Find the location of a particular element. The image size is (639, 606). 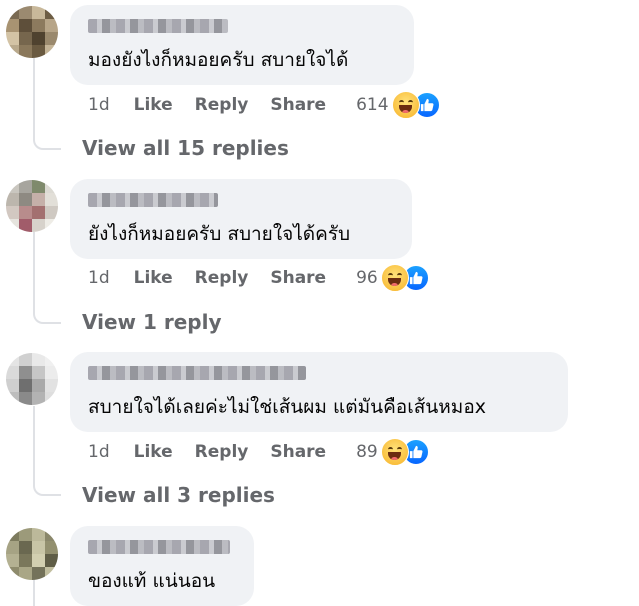

comment-text: มองยังไงก็หมอยครับ สบายใจได้ is located at coordinates (218, 60).